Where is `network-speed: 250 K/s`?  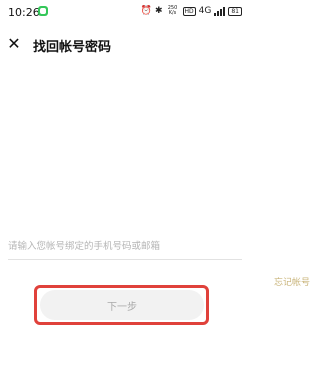 network-speed: 250 K/s is located at coordinates (173, 11).